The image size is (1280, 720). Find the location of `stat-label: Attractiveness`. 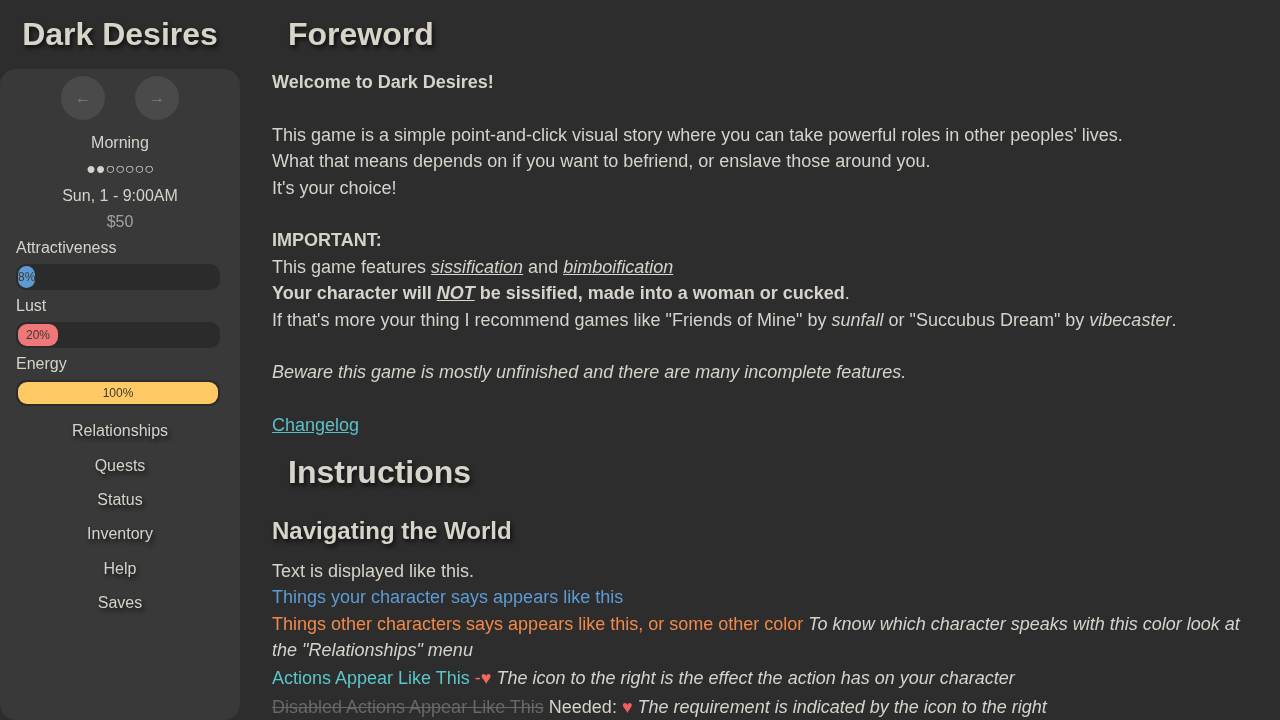

stat-label: Attractiveness is located at coordinates (66, 248).